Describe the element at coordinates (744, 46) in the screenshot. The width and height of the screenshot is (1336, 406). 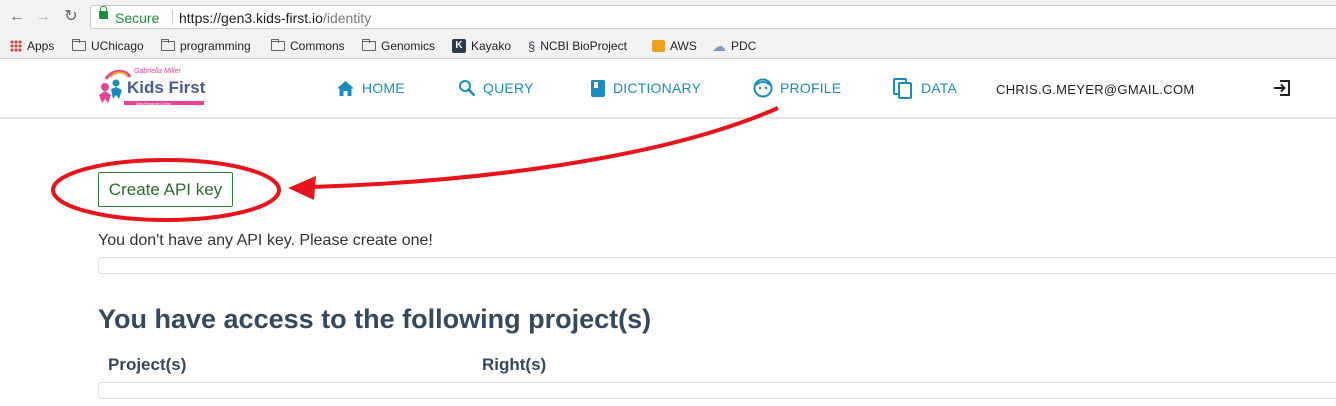
I see `bookmark-label: PDC` at that location.